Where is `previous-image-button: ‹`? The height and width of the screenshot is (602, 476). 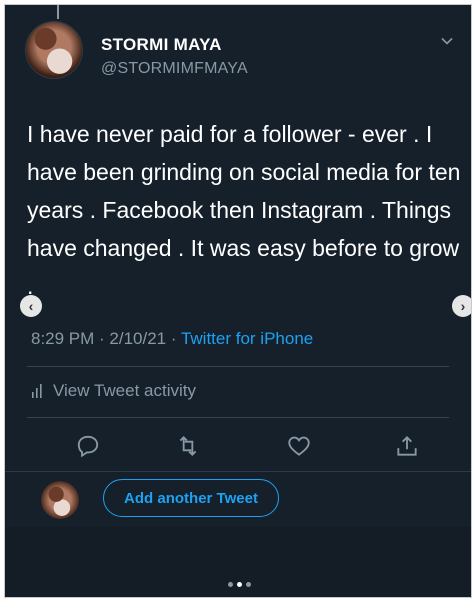
previous-image-button: ‹ is located at coordinates (31, 306).